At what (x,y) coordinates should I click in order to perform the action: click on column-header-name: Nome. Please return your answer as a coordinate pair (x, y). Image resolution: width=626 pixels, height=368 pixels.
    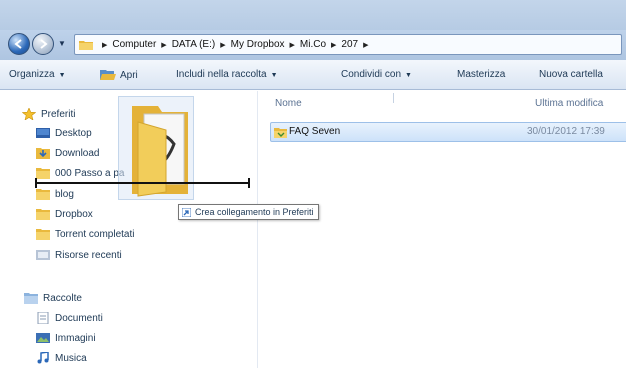
    Looking at the image, I should click on (288, 103).